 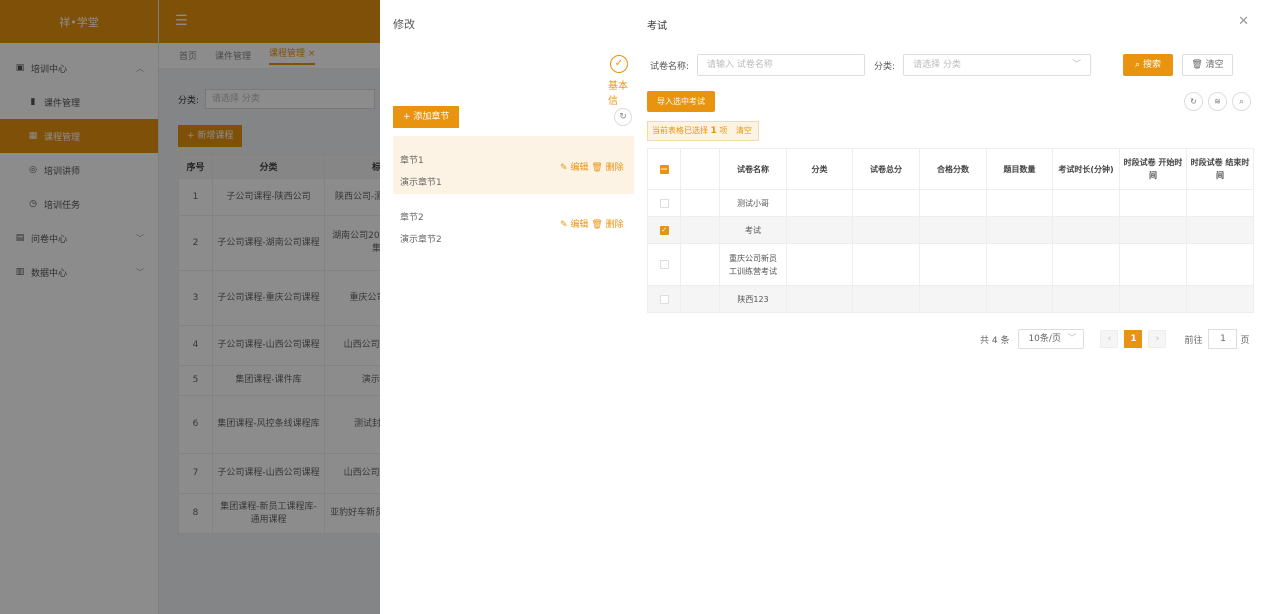 I want to click on search-button: ⌕ 搜索, so click(x=1148, y=65).